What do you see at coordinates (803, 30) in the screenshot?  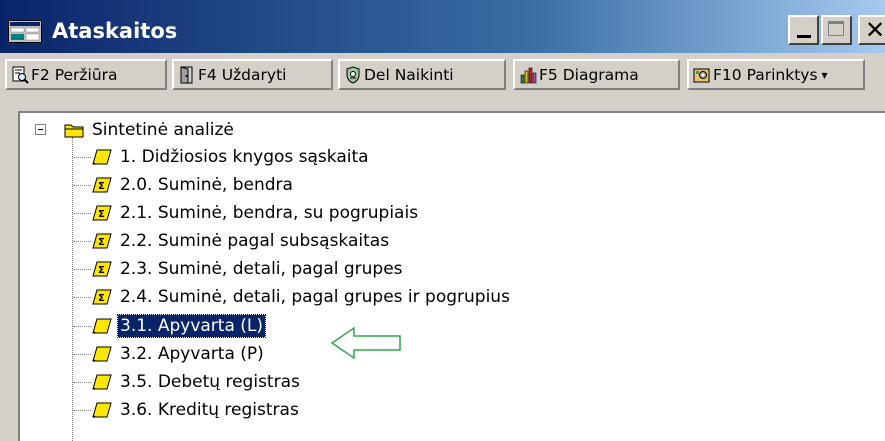 I see `minimize-button` at bounding box center [803, 30].